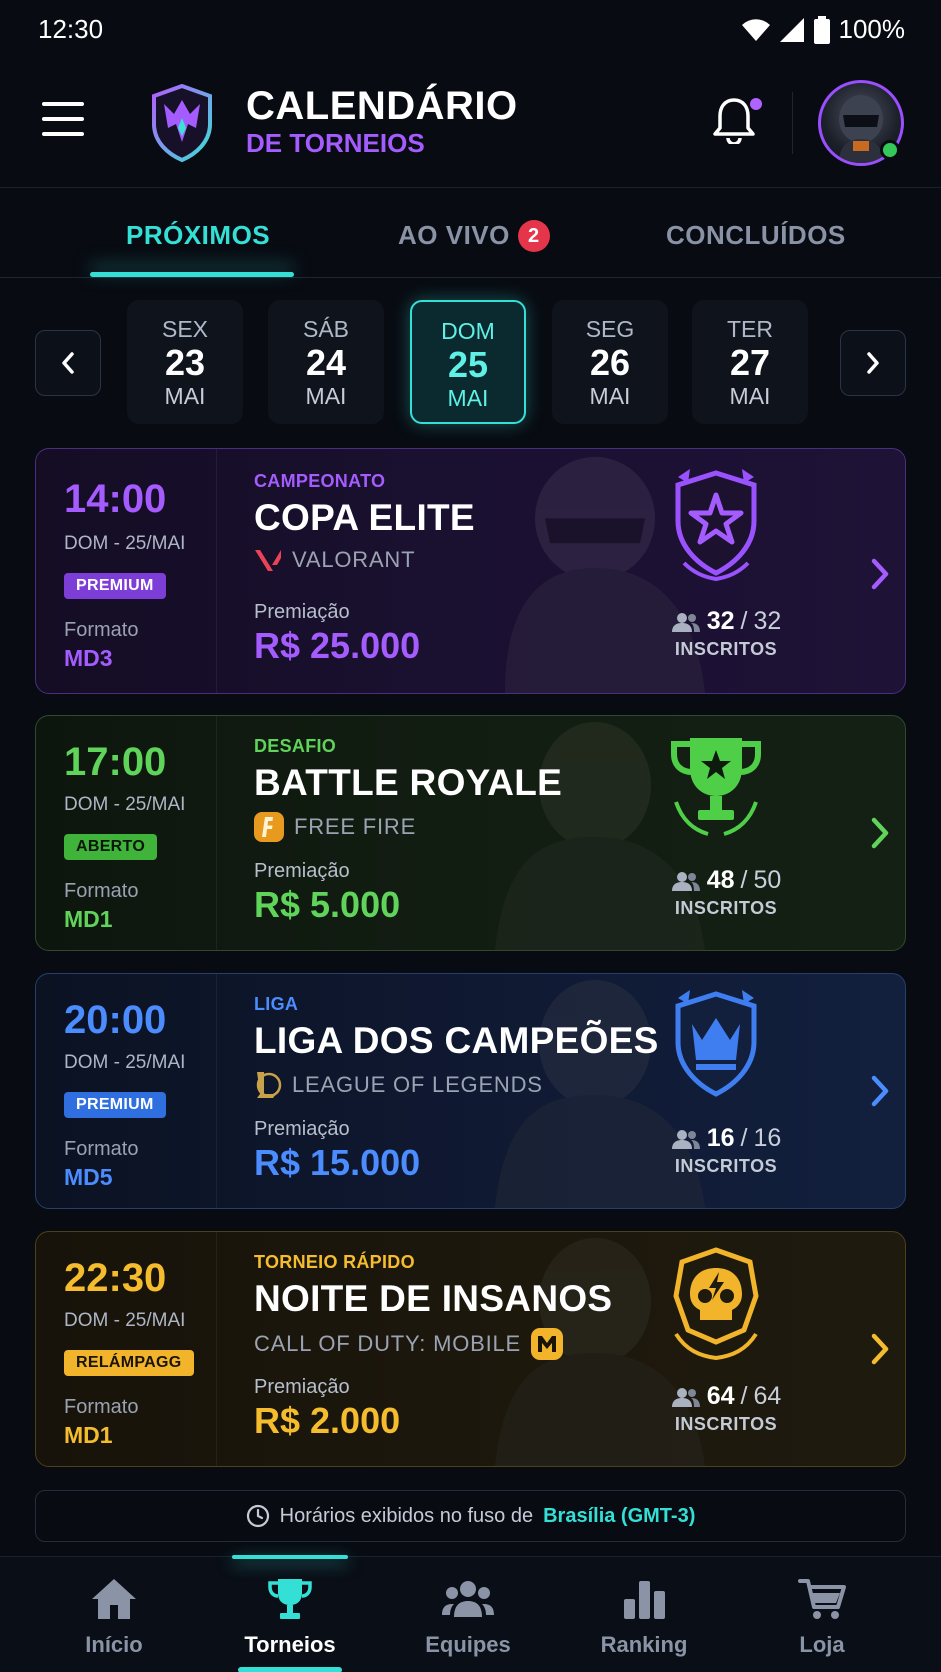  I want to click on nav-loja: Loja, so click(822, 1617).